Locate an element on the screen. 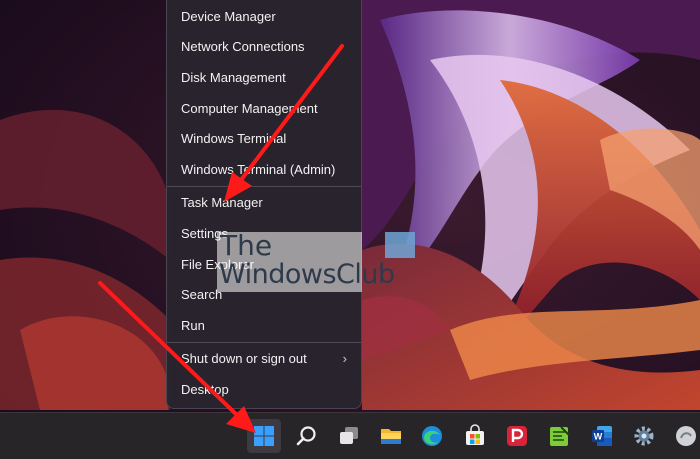 The width and height of the screenshot is (700, 459). file-explorer-button is located at coordinates (391, 436).